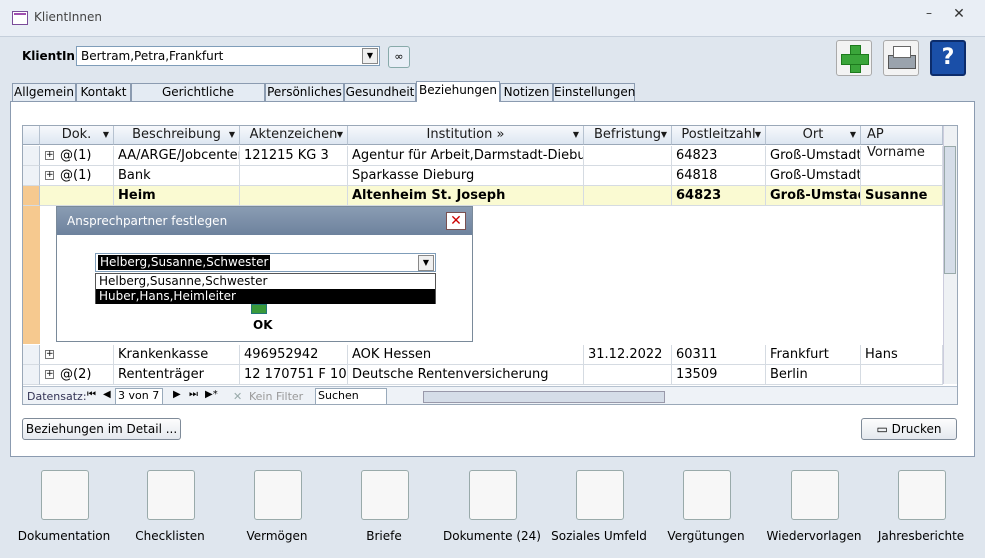 The width and height of the screenshot is (985, 558). I want to click on contact-option: Helberg,Susanne,Schwester, so click(265, 281).